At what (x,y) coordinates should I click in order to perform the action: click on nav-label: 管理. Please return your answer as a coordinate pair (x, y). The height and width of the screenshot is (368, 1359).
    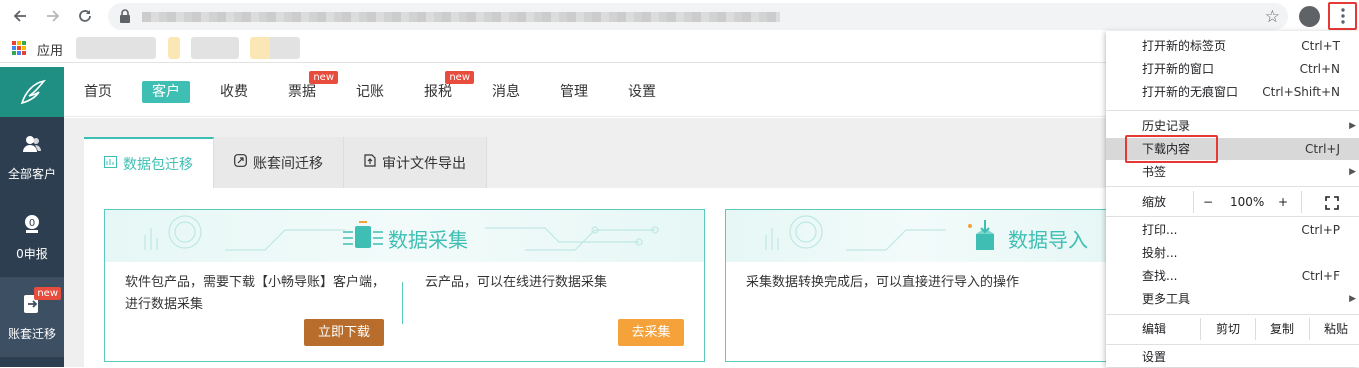
    Looking at the image, I should click on (574, 92).